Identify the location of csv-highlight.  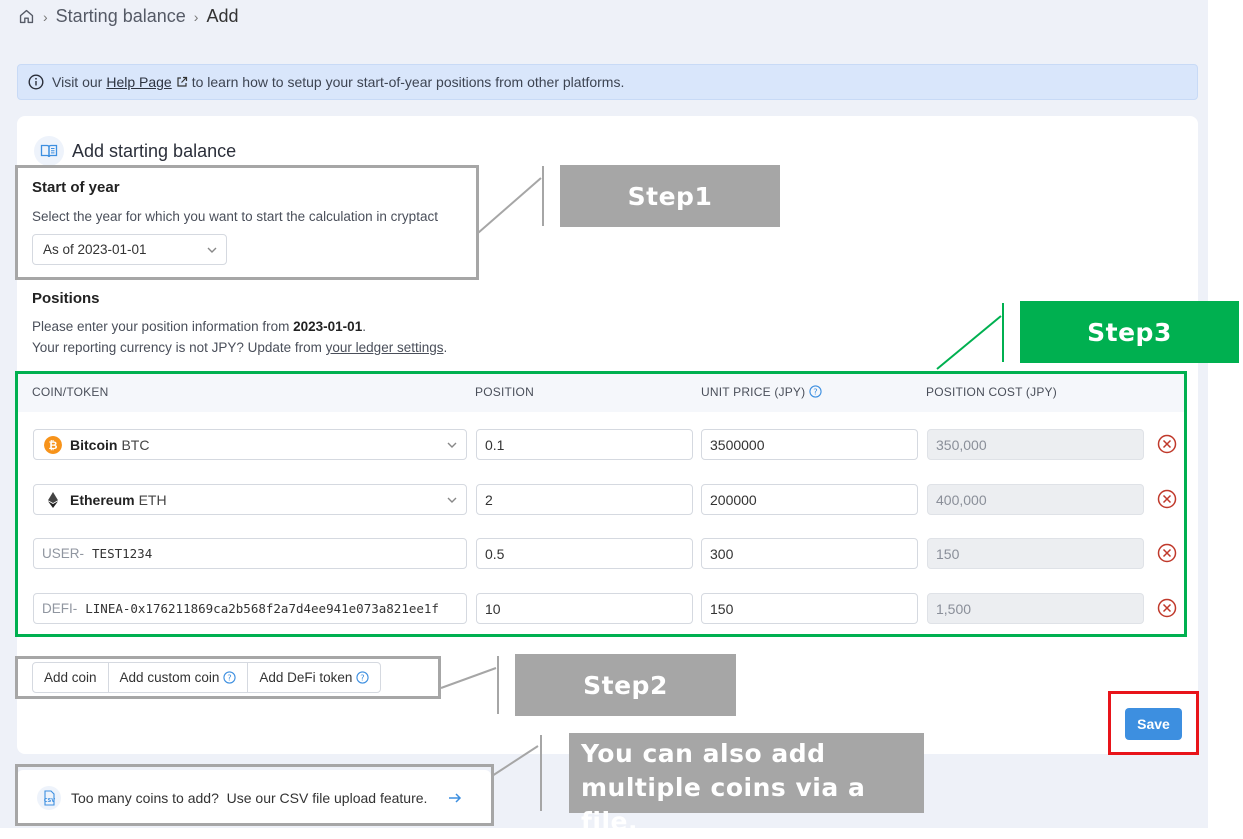
(254, 795).